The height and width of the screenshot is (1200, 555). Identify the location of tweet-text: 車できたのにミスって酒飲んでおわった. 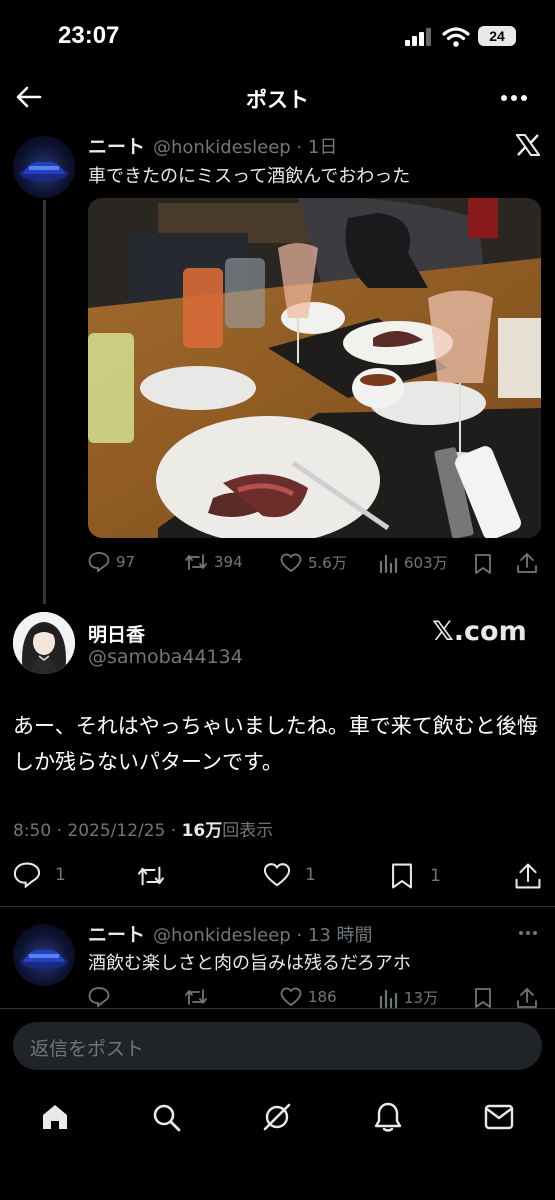
(249, 176).